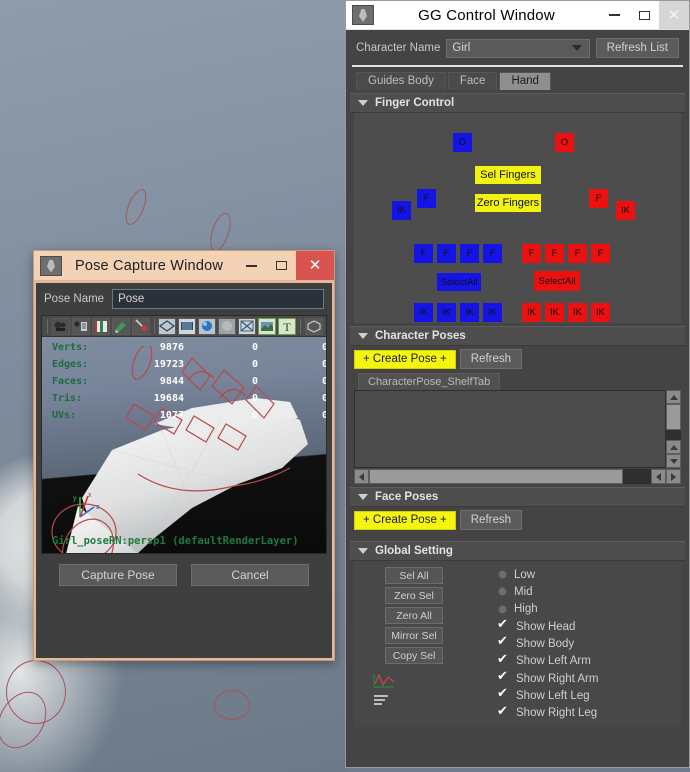 This screenshot has height=772, width=690. What do you see at coordinates (637, 476) in the screenshot?
I see `hscroll-track` at bounding box center [637, 476].